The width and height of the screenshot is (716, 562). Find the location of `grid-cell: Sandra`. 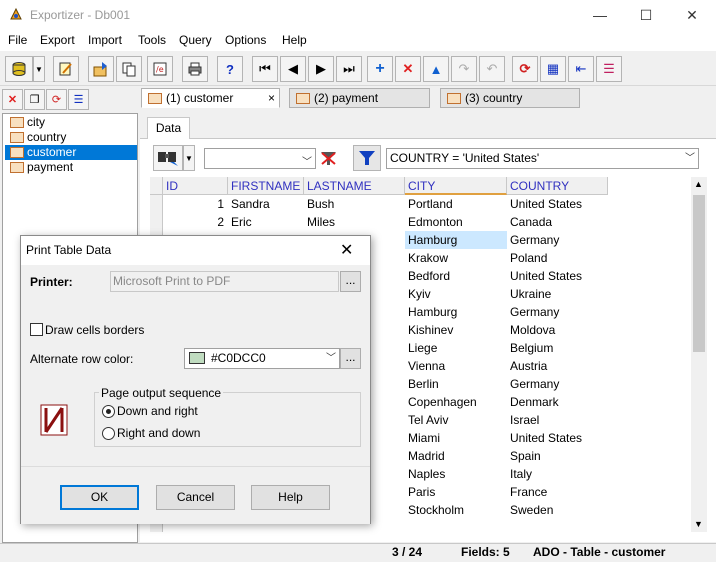

grid-cell: Sandra is located at coordinates (266, 204).